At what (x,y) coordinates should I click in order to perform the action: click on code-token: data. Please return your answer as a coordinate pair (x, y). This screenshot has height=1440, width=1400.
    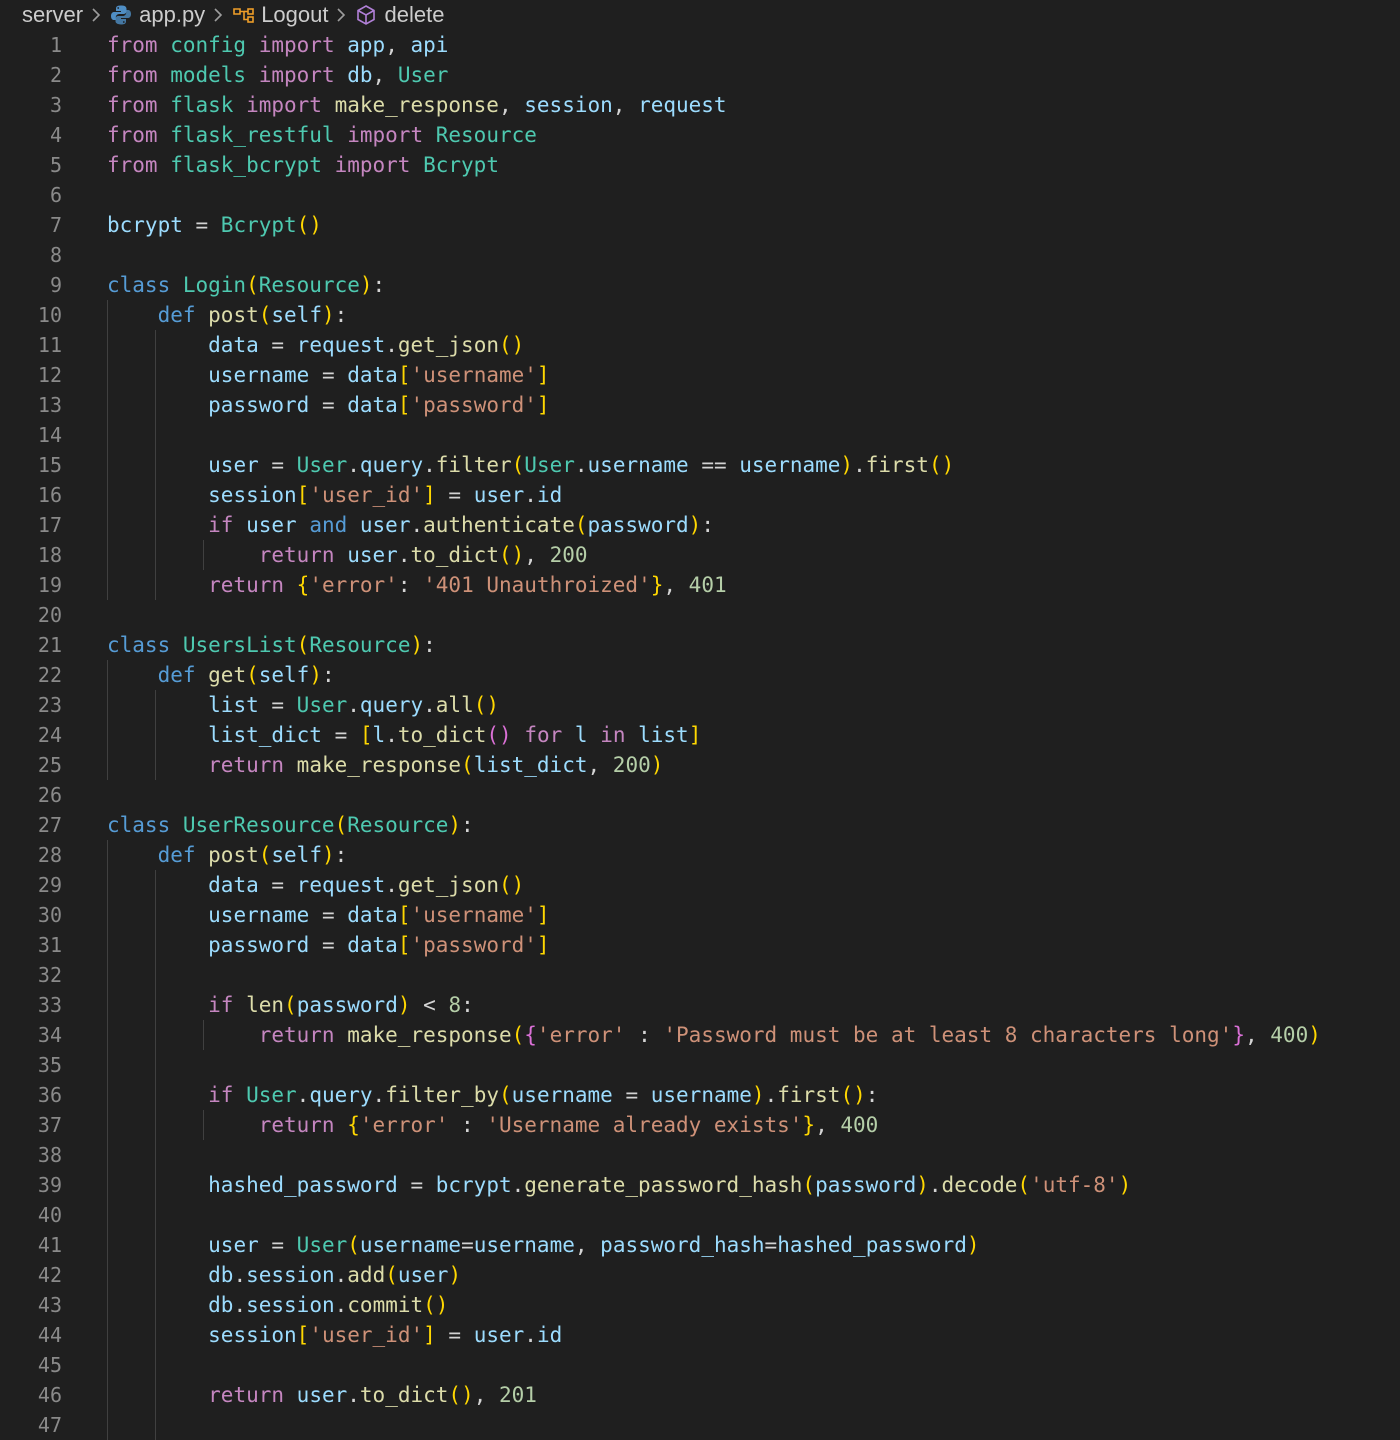
    Looking at the image, I should click on (372, 375).